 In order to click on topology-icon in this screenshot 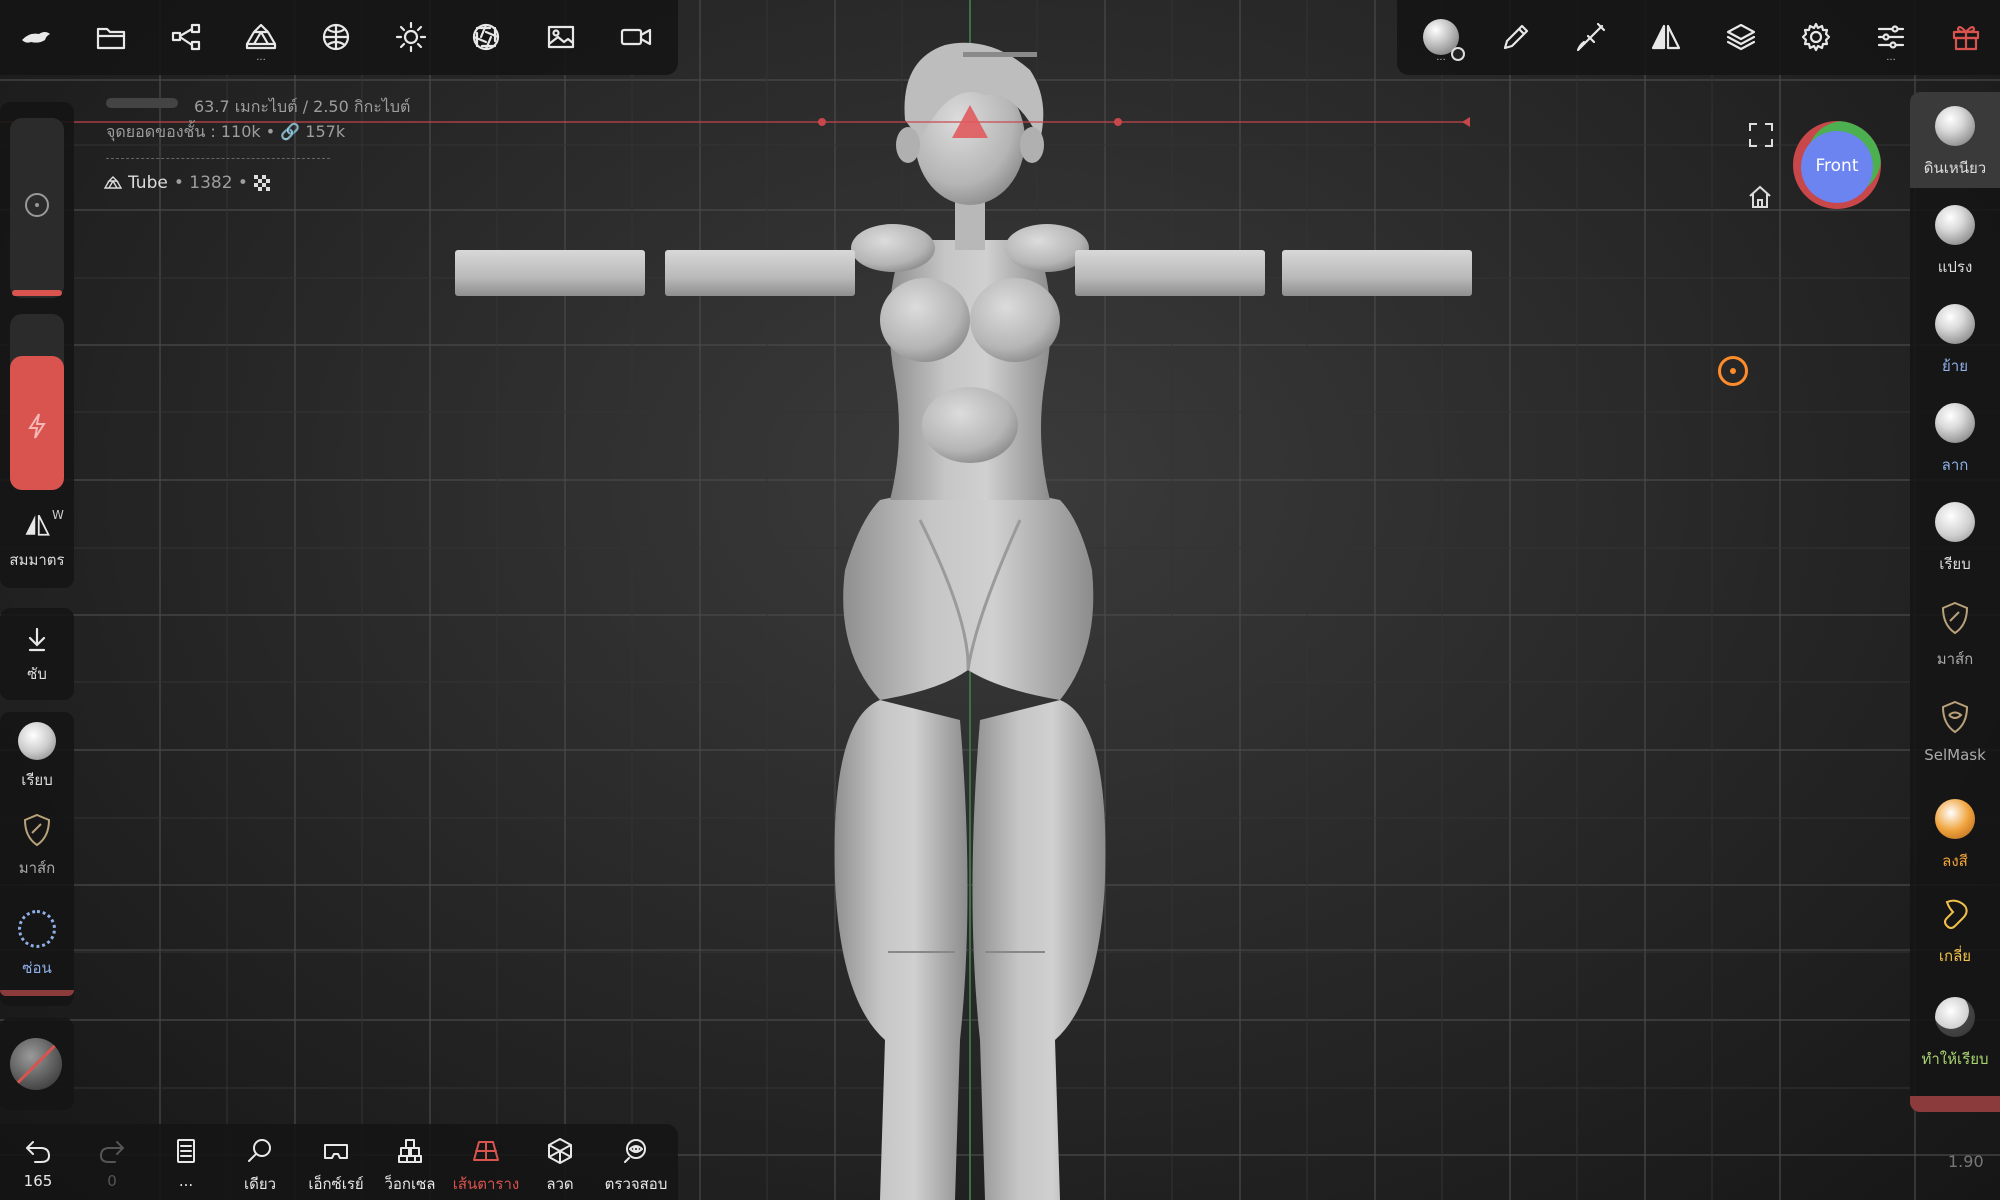, I will do `click(261, 36)`.